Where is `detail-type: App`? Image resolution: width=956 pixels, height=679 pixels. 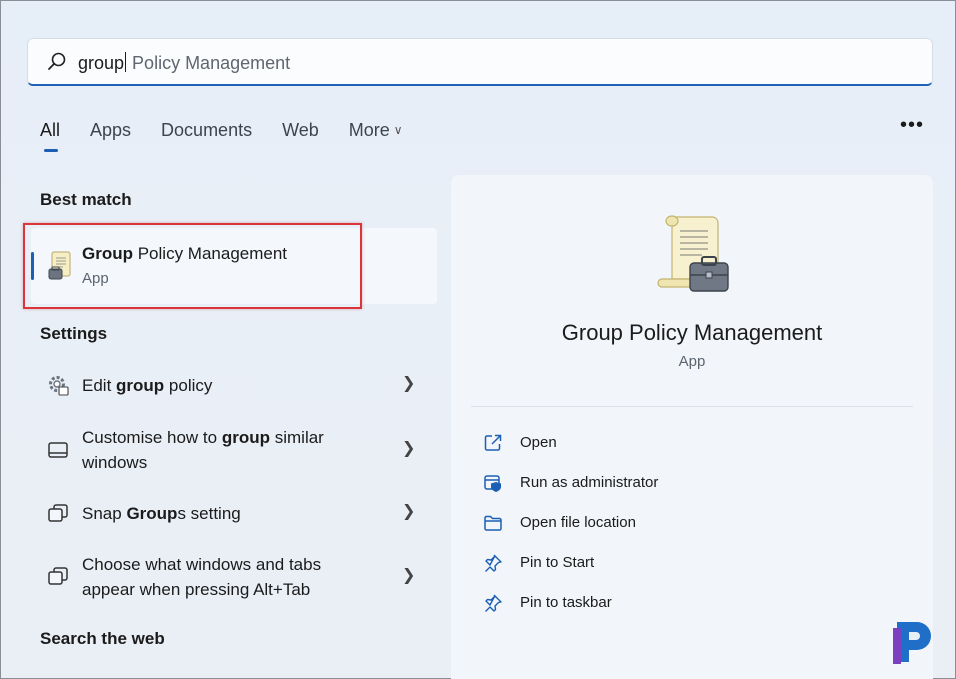 detail-type: App is located at coordinates (692, 361).